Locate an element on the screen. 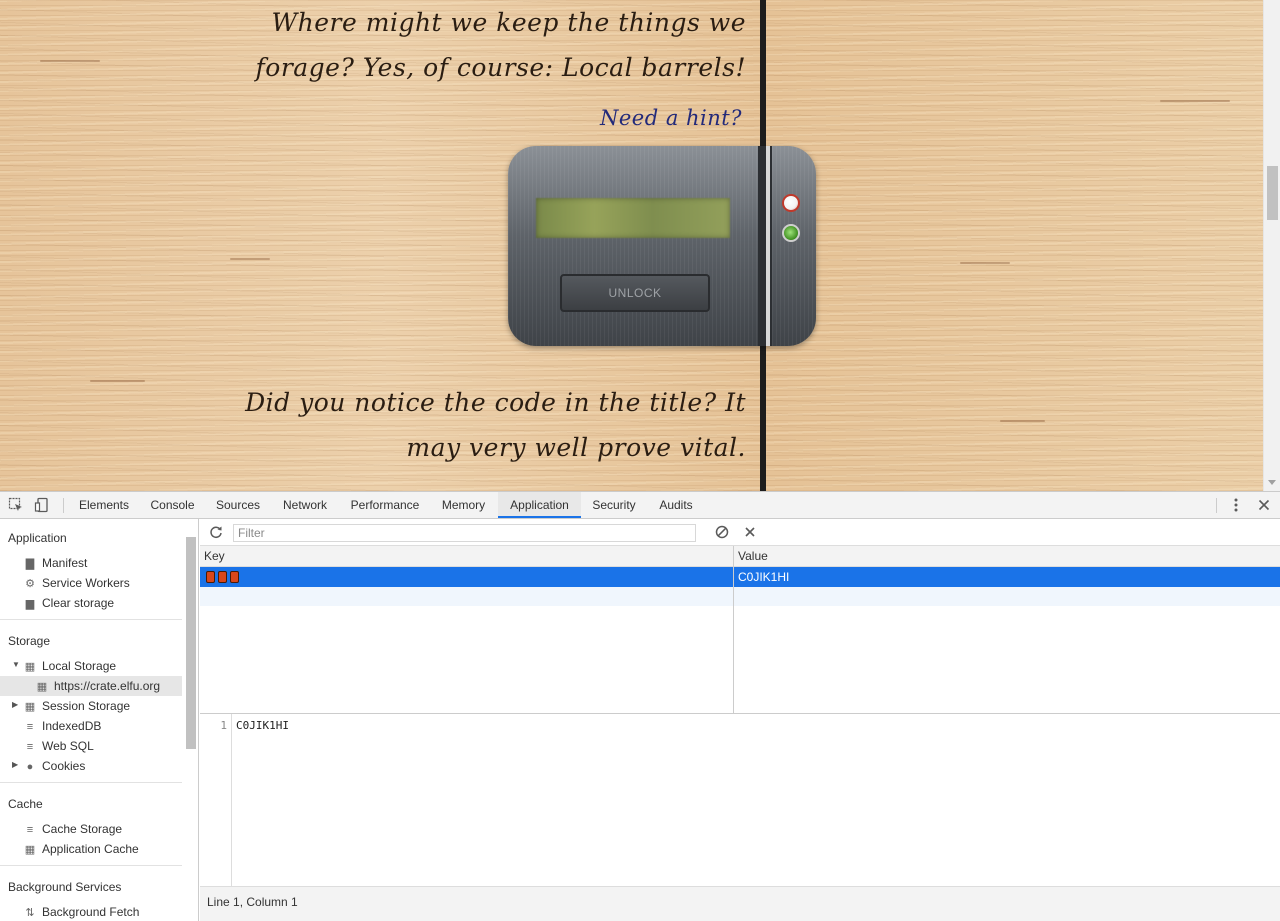  sidebar-item-local-storage-origin: ▦ https://crate.elfu.org is located at coordinates (91, 686).